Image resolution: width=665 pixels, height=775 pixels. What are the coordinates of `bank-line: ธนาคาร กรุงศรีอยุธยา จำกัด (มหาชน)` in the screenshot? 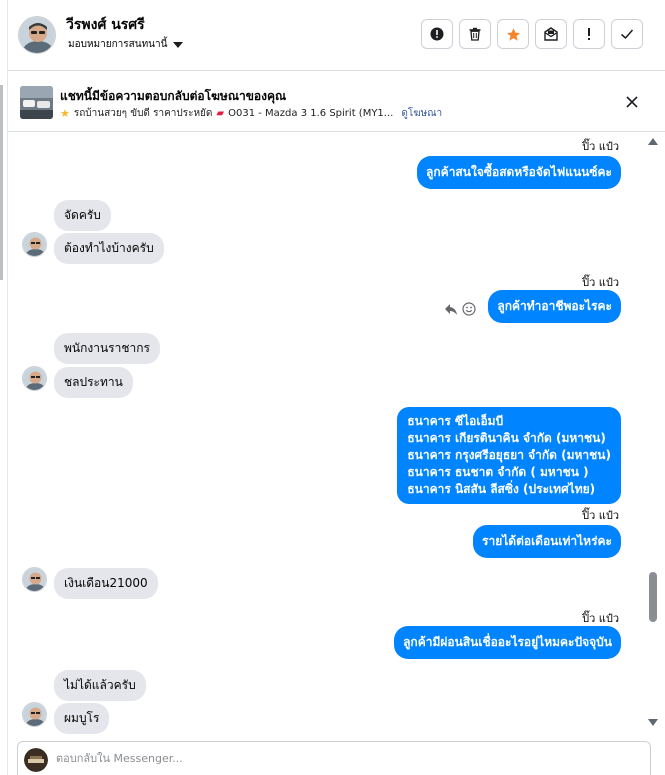 It's located at (509, 455).